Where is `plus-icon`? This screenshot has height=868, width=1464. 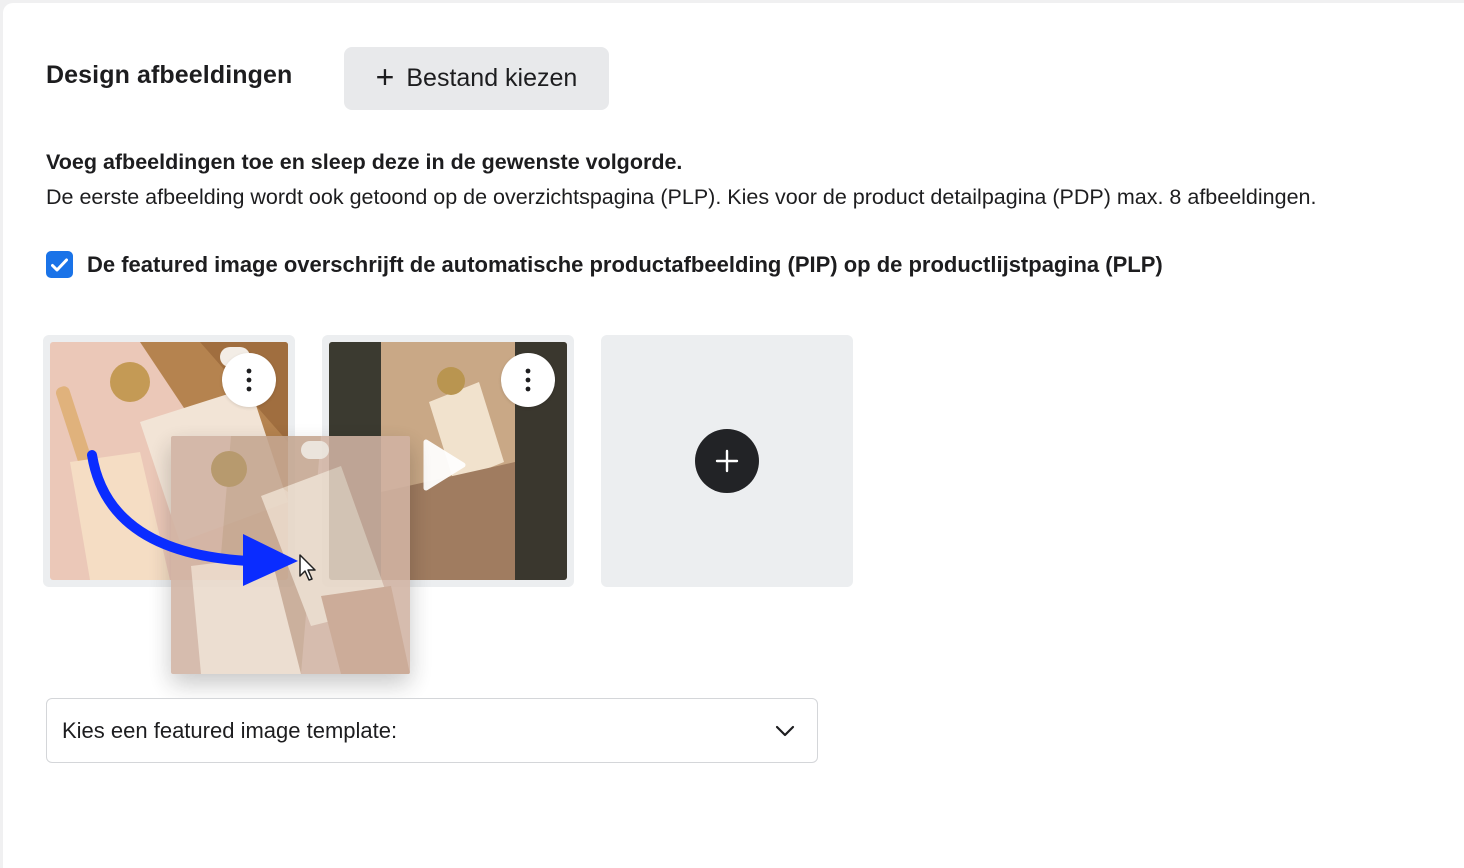
plus-icon is located at coordinates (727, 461).